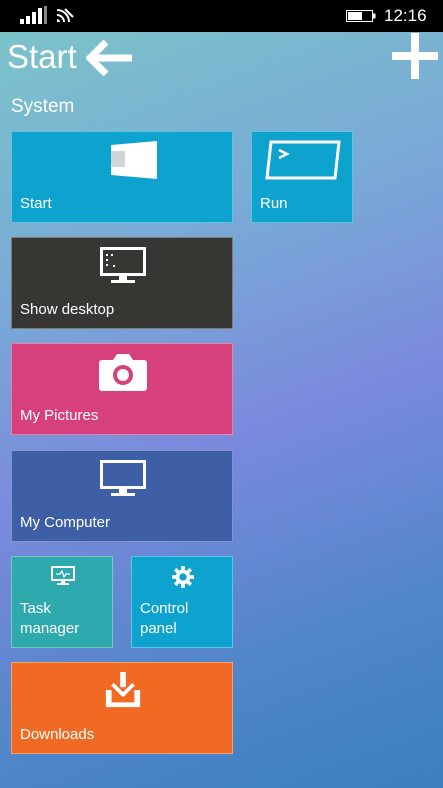  I want to click on tile-label: Run, so click(274, 203).